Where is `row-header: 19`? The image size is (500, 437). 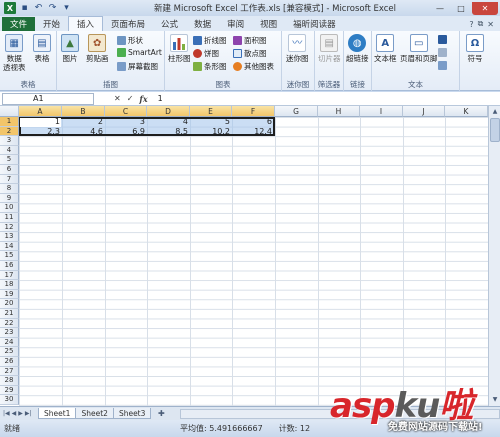 row-header: 19 is located at coordinates (9, 294).